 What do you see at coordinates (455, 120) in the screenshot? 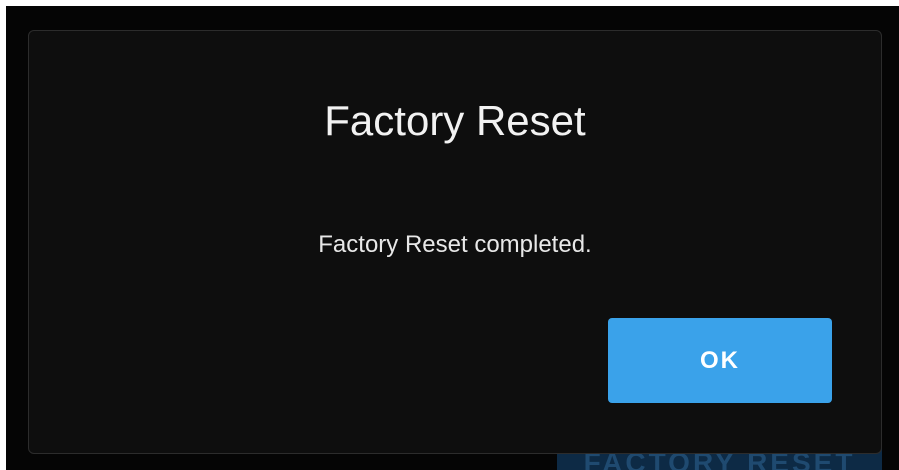
I see `dialog-title: Factory Reset` at bounding box center [455, 120].